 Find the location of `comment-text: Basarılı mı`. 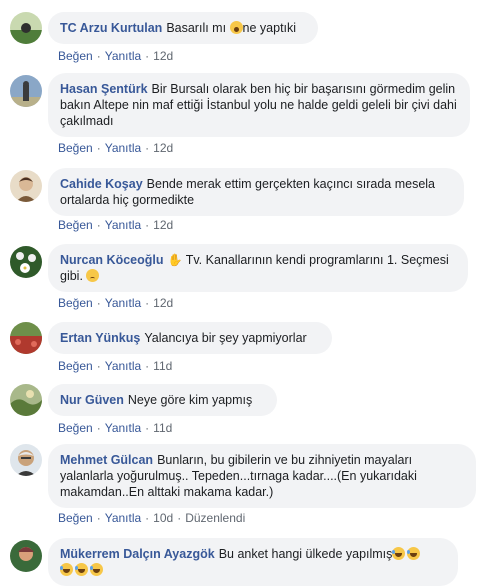

comment-text: Basarılı mı is located at coordinates (196, 28).